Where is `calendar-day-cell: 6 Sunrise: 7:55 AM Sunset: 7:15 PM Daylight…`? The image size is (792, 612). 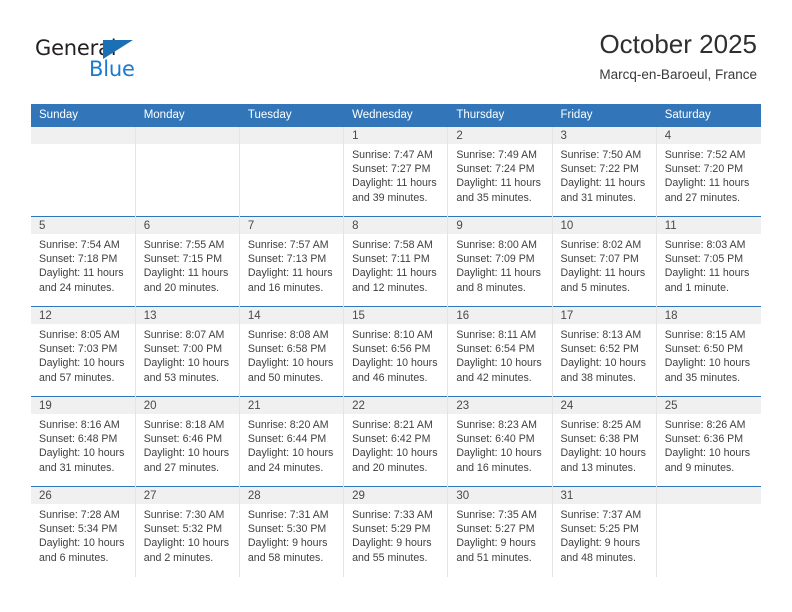 calendar-day-cell: 6 Sunrise: 7:55 AM Sunset: 7:15 PM Daylight… is located at coordinates (187, 261).